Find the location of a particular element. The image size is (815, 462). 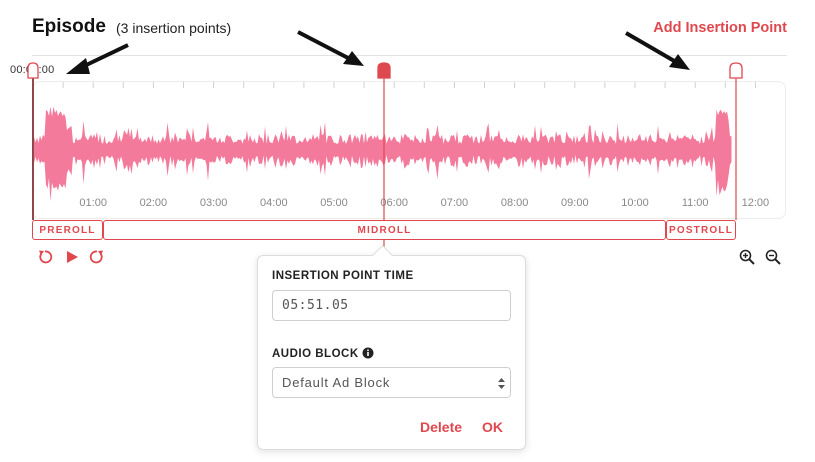

tick-label: 08:00 is located at coordinates (515, 203).